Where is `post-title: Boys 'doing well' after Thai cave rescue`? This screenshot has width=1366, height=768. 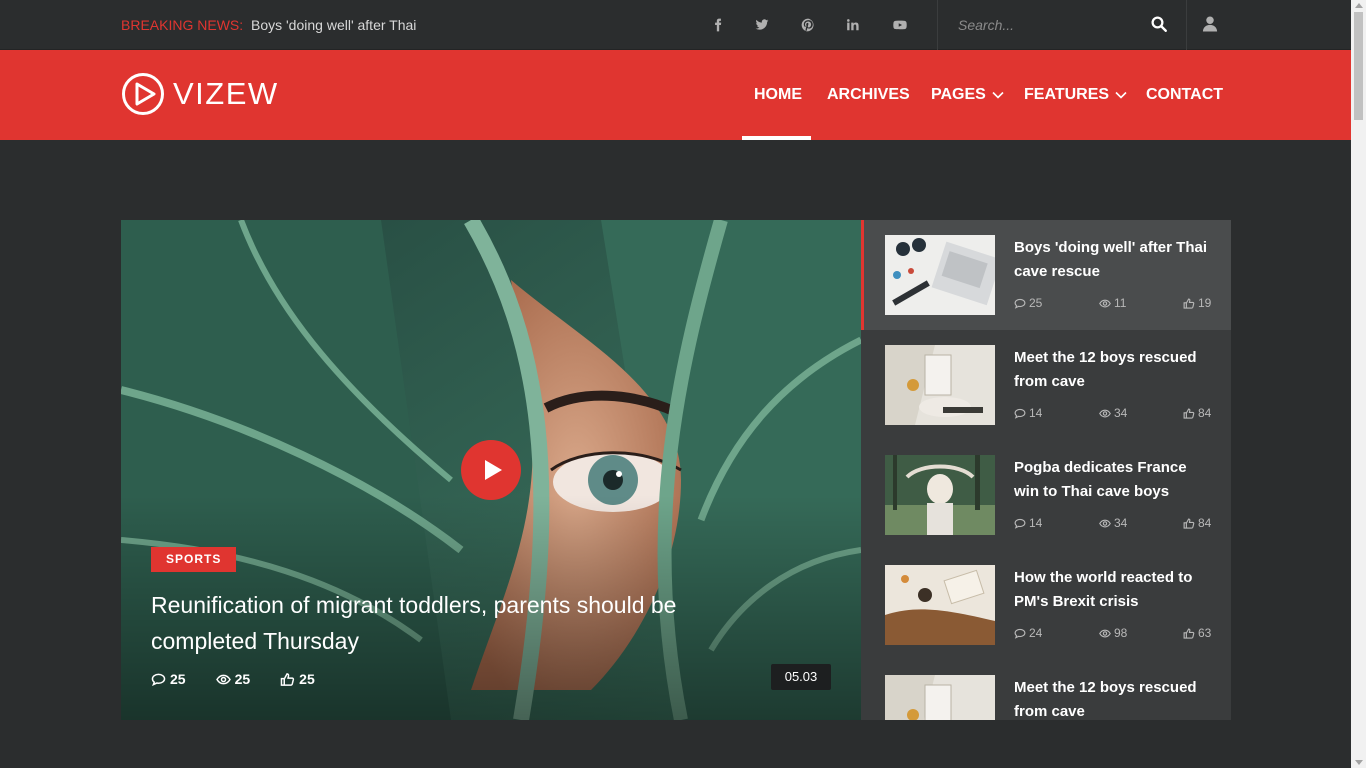
post-title: Boys 'doing well' after Thai cave rescue is located at coordinates (1114, 260).